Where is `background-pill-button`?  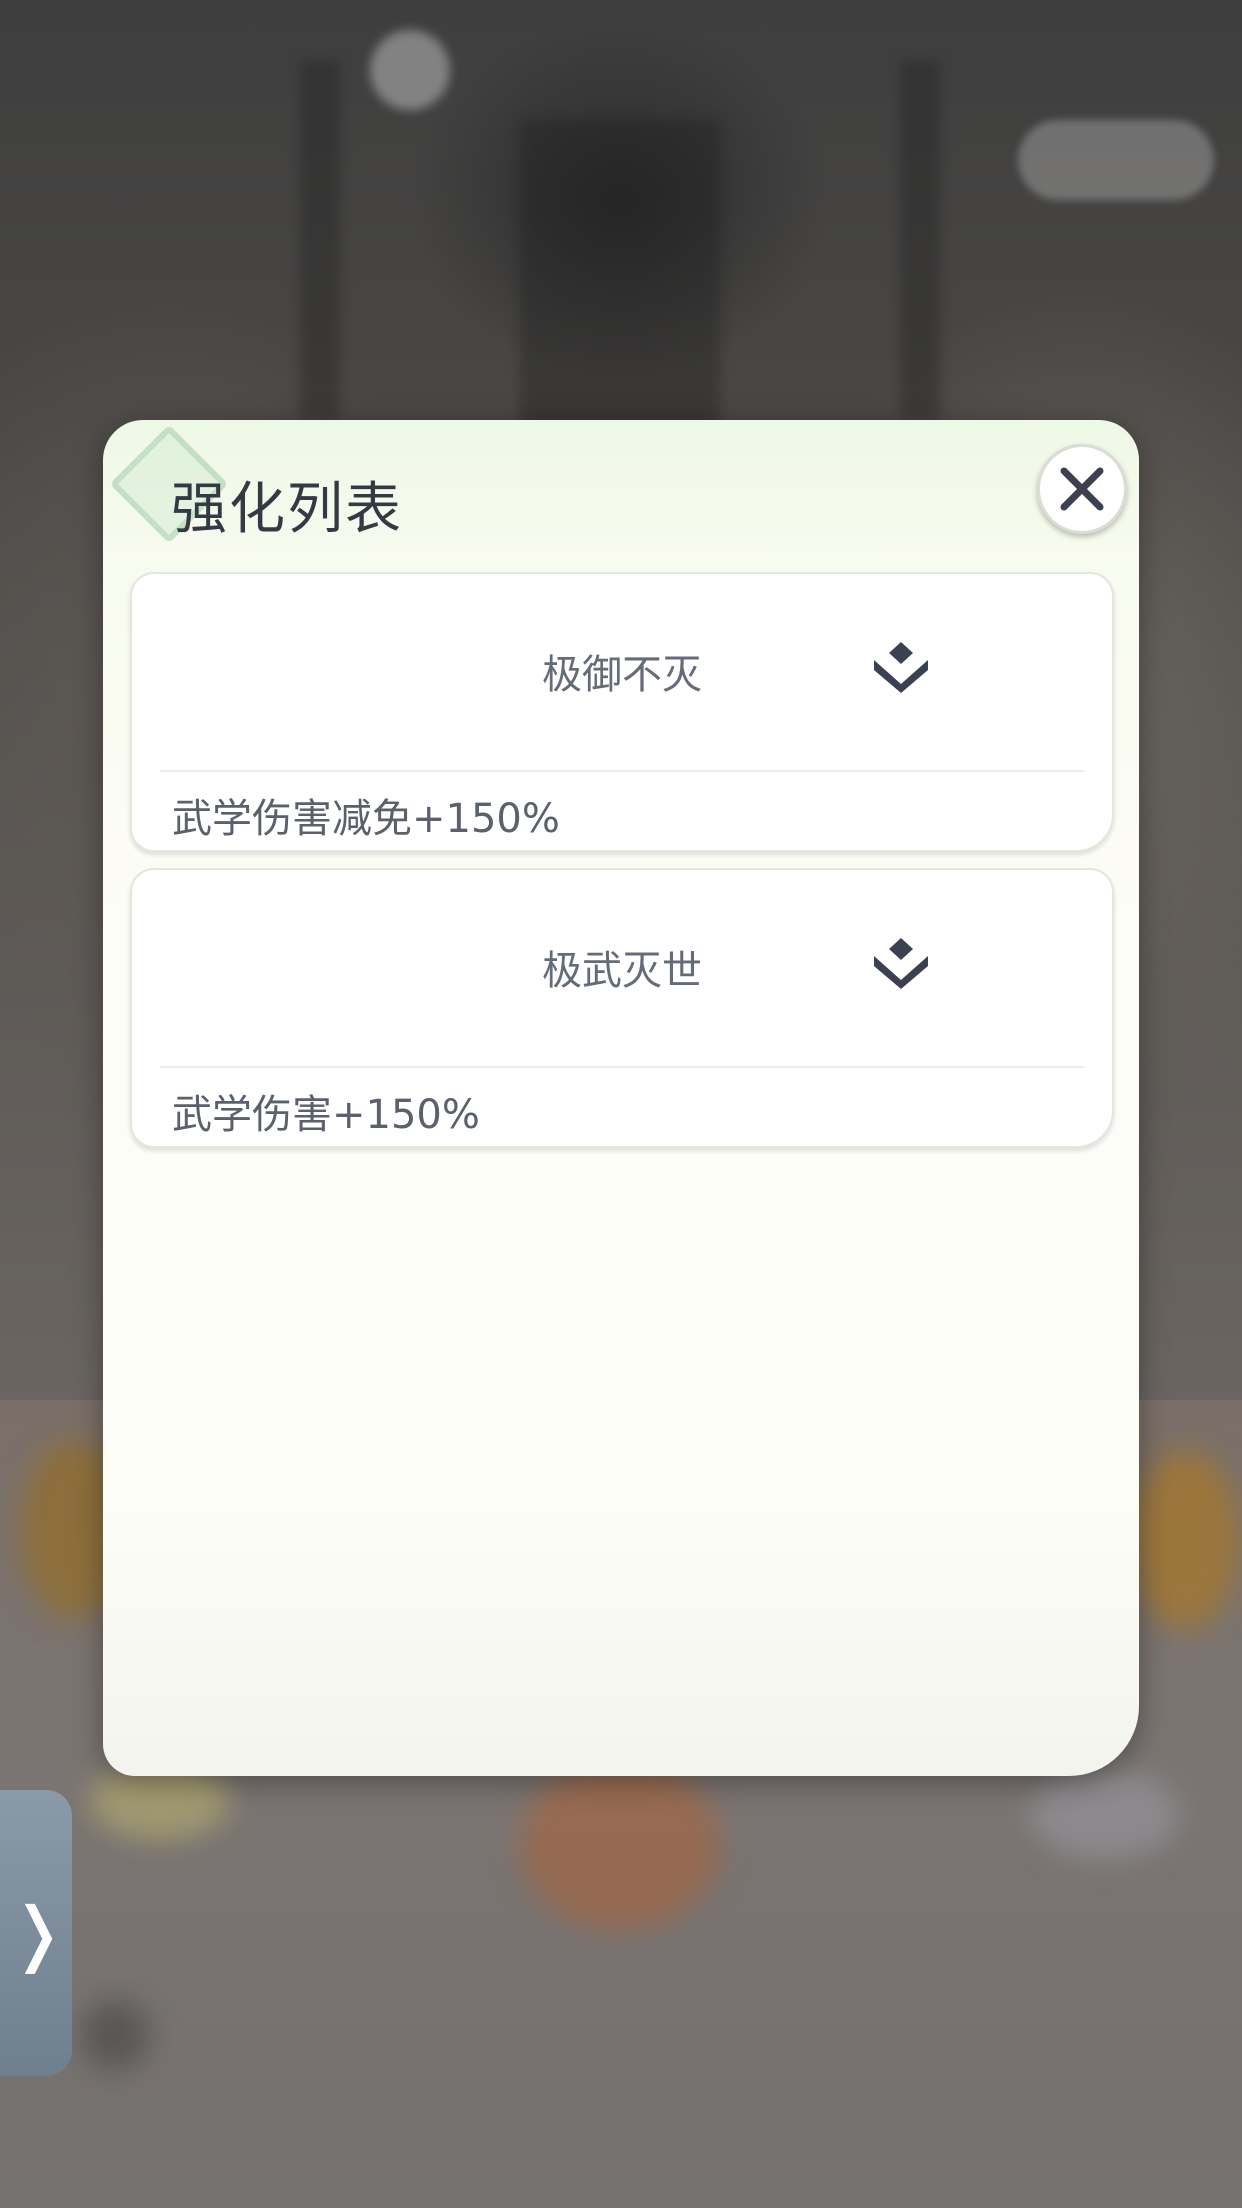
background-pill-button is located at coordinates (1116, 160).